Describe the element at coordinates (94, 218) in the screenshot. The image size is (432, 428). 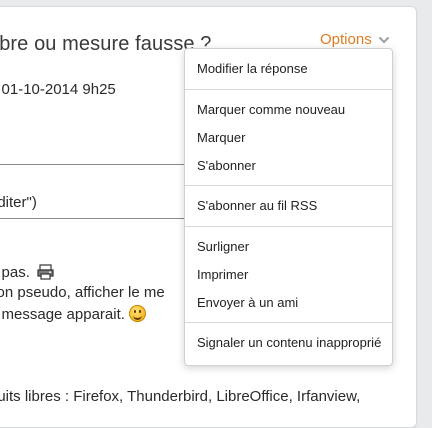
I see `quote-bottom-divider` at that location.